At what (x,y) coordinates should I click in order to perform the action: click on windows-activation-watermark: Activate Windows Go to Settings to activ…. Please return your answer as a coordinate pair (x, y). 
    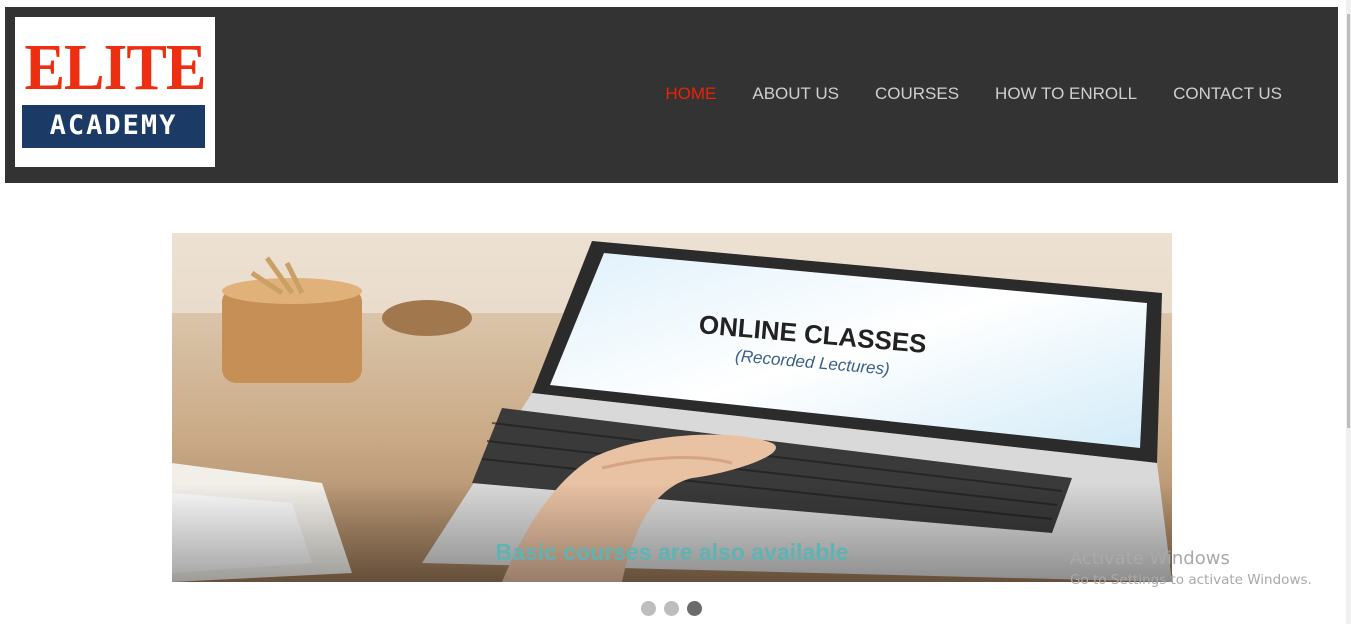
    Looking at the image, I should click on (1191, 568).